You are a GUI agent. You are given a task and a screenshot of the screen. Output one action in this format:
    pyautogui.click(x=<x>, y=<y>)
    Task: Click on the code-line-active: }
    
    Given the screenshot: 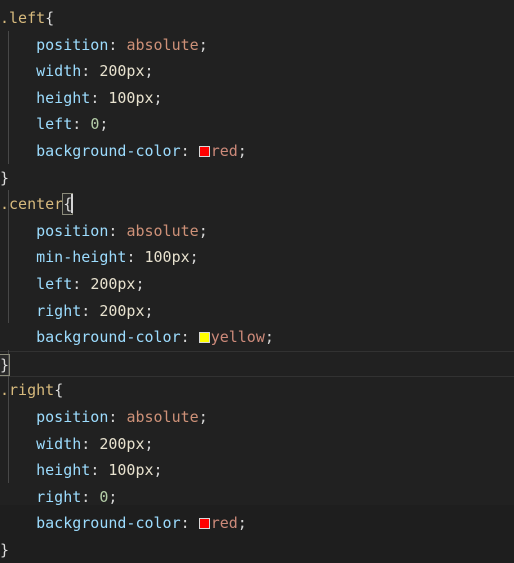 What is the action you would take?
    pyautogui.click(x=257, y=364)
    